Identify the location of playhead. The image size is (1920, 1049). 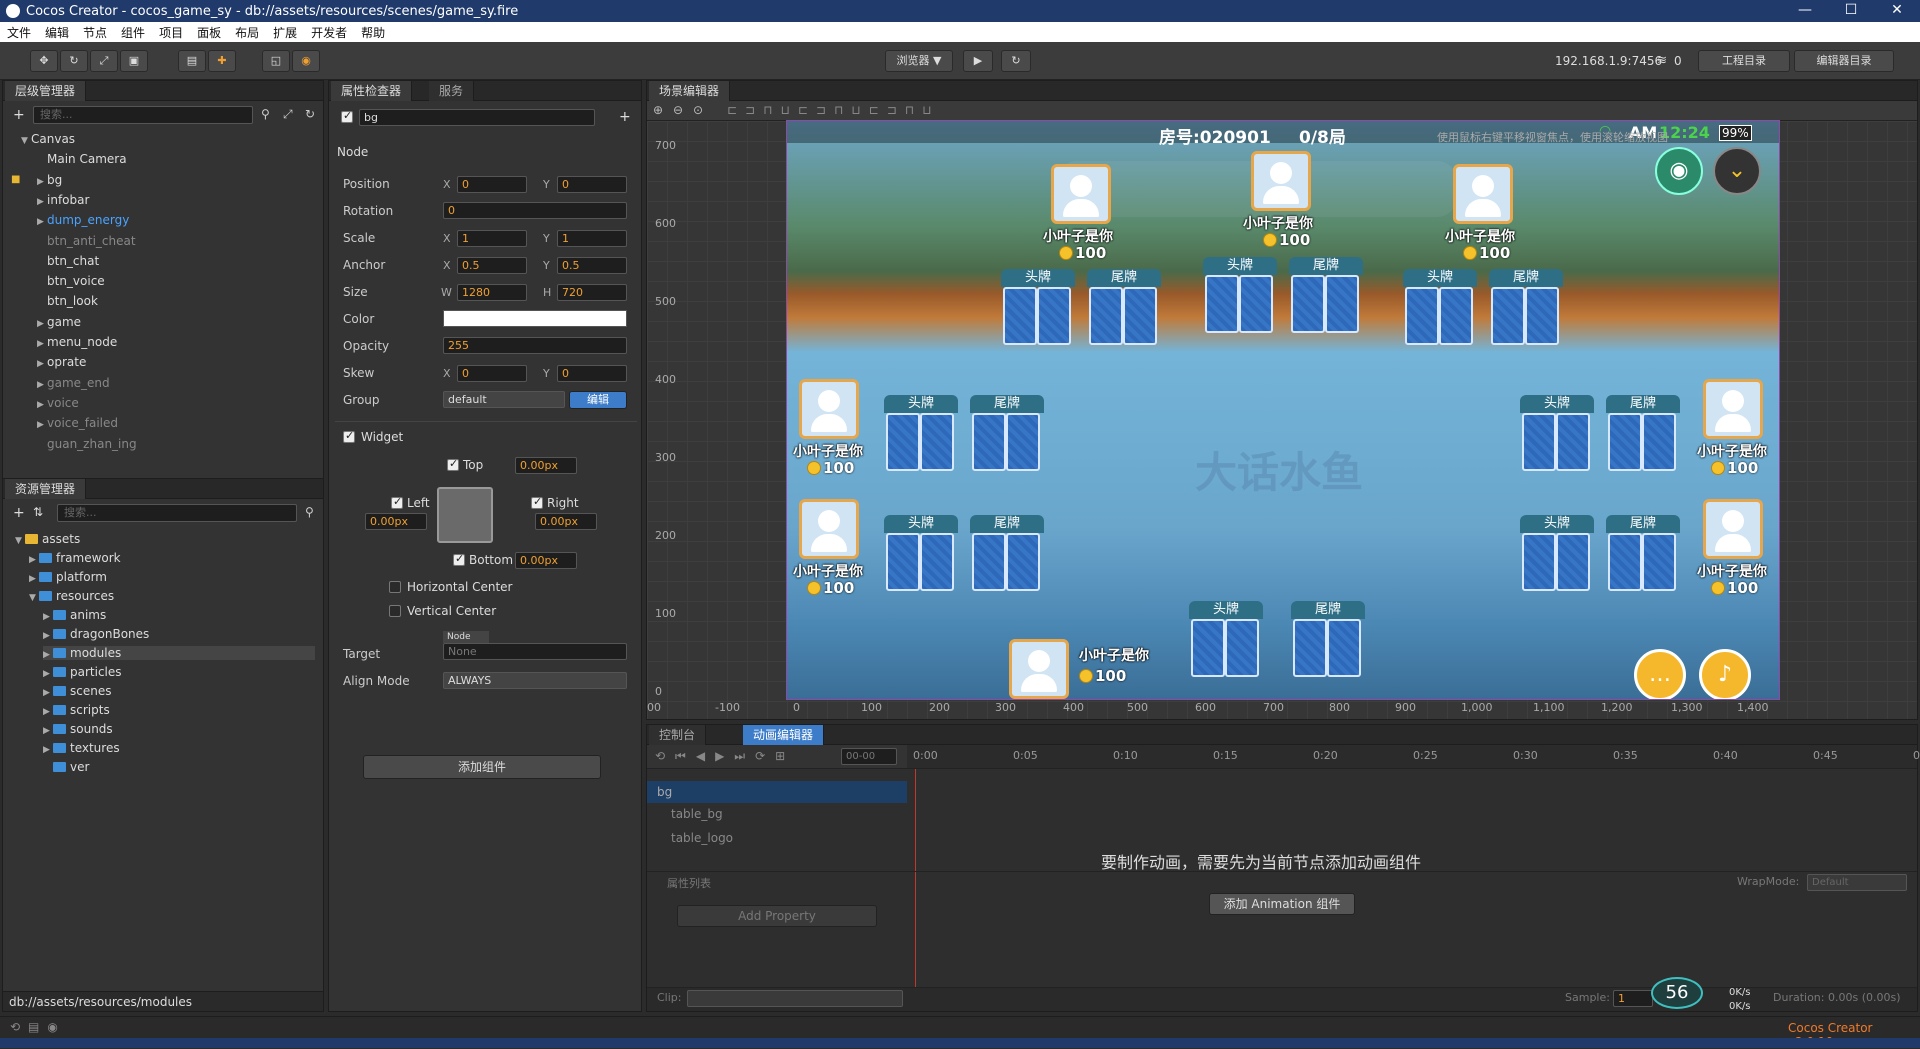
(915, 879).